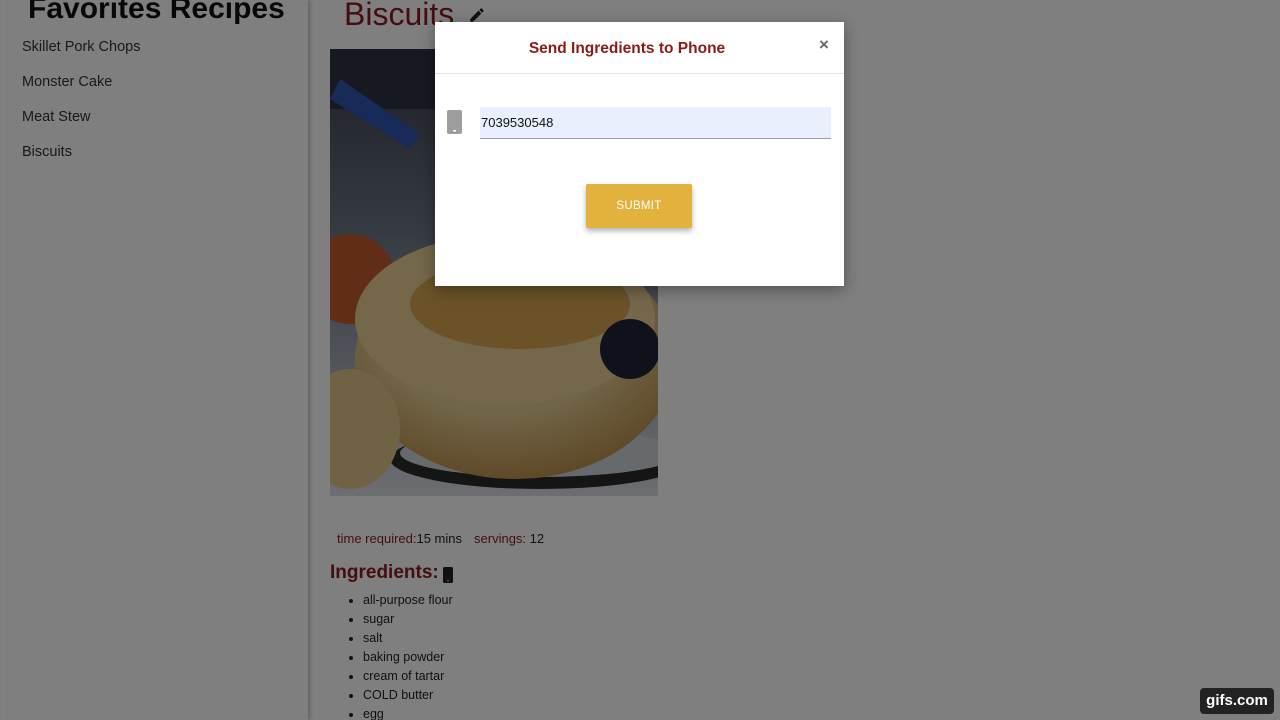 Image resolution: width=1280 pixels, height=720 pixels. I want to click on send-ingredients-modal: Send Ingredients to Phone × SUBMIT, so click(639, 154).